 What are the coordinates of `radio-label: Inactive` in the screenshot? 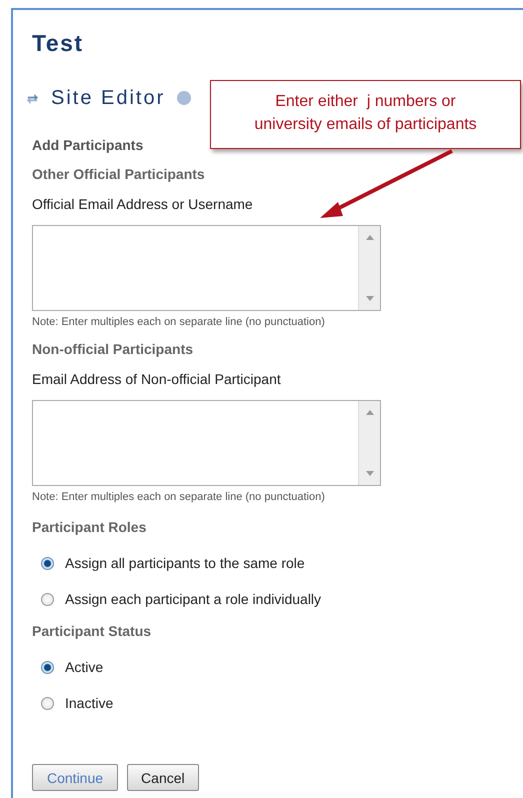 It's located at (89, 703).